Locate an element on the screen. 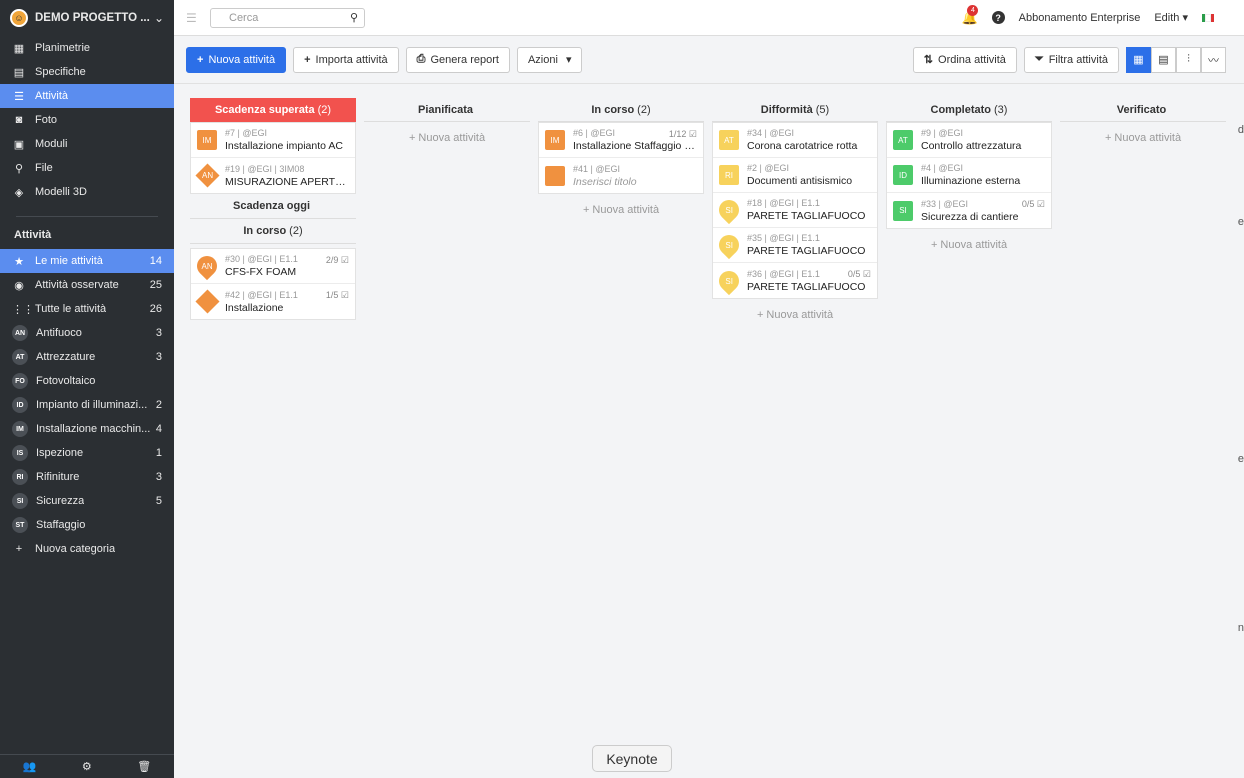 The width and height of the screenshot is (1244, 778). filter-activities-button: ⏷ Filtra attività is located at coordinates (1071, 59).